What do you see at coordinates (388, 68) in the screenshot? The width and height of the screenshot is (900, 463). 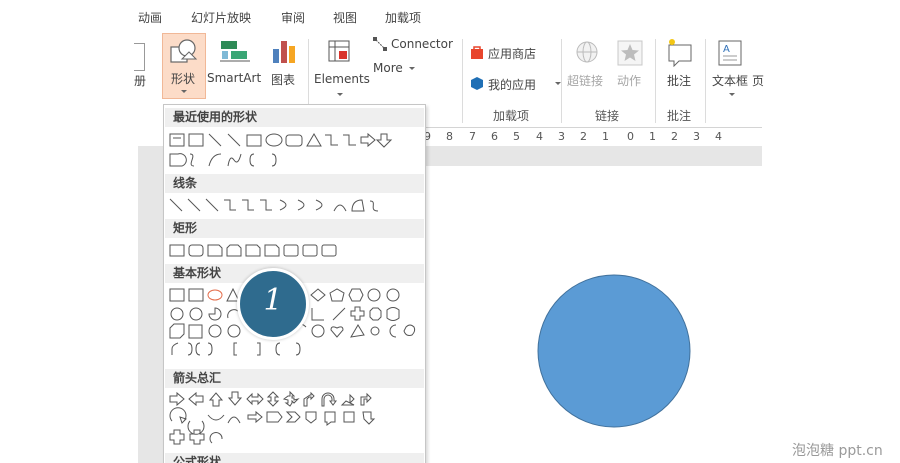 I see `more-label: More` at bounding box center [388, 68].